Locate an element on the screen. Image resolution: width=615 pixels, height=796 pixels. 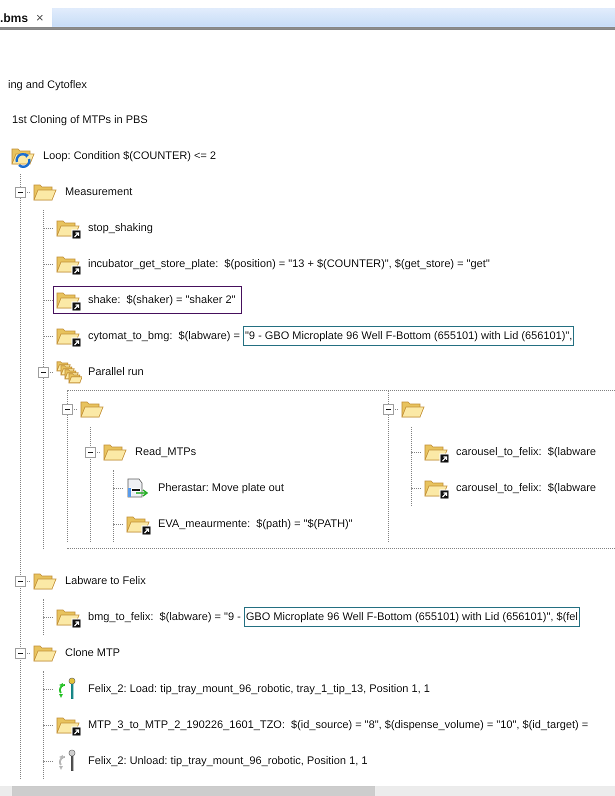
tree-node: MTP_3_to_MTP_2_190226_1601_TZO: $(id_source) = "8", $(dispense_volume) = "10", $(id_target) = is located at coordinates (323, 725).